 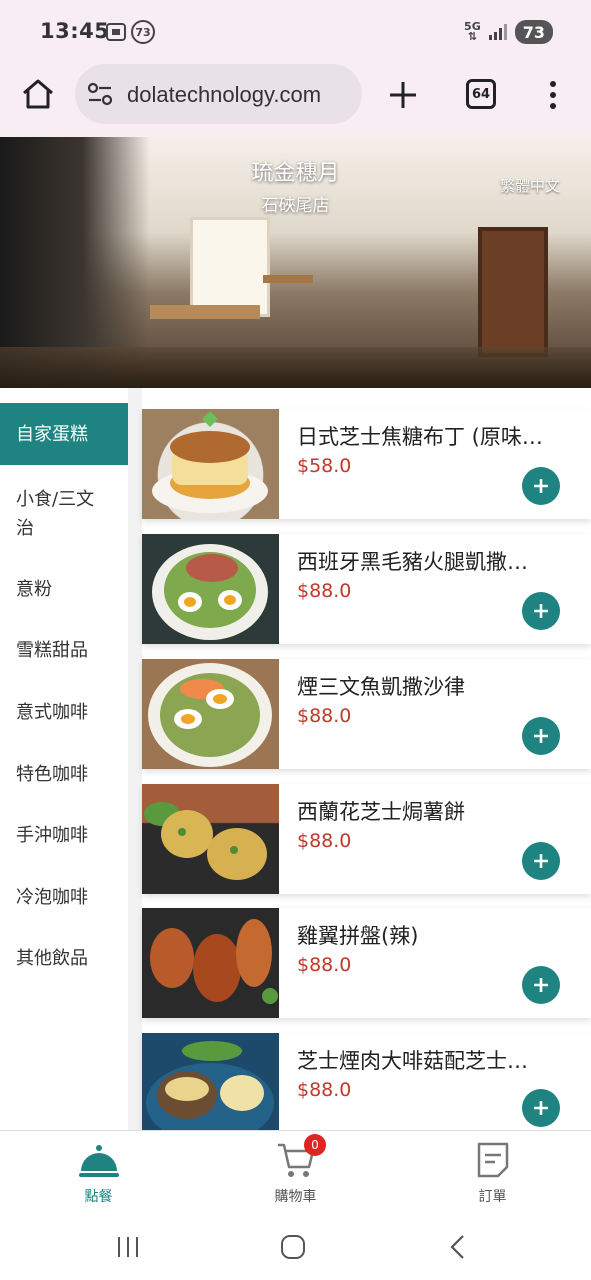 I want to click on nav-orders: 訂單, so click(x=492, y=1172).